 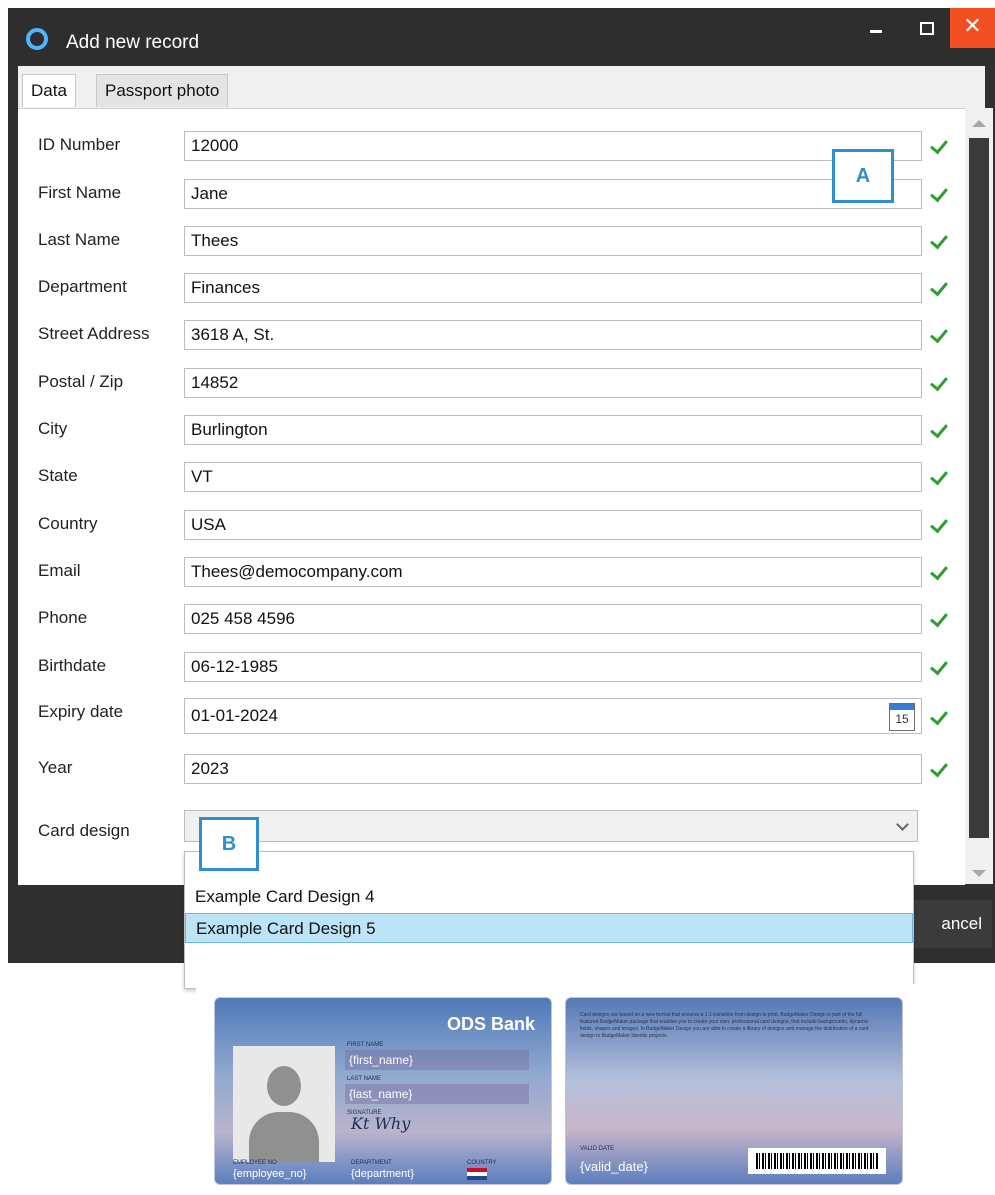 What do you see at coordinates (553, 194) in the screenshot?
I see `first-name-field: Jane` at bounding box center [553, 194].